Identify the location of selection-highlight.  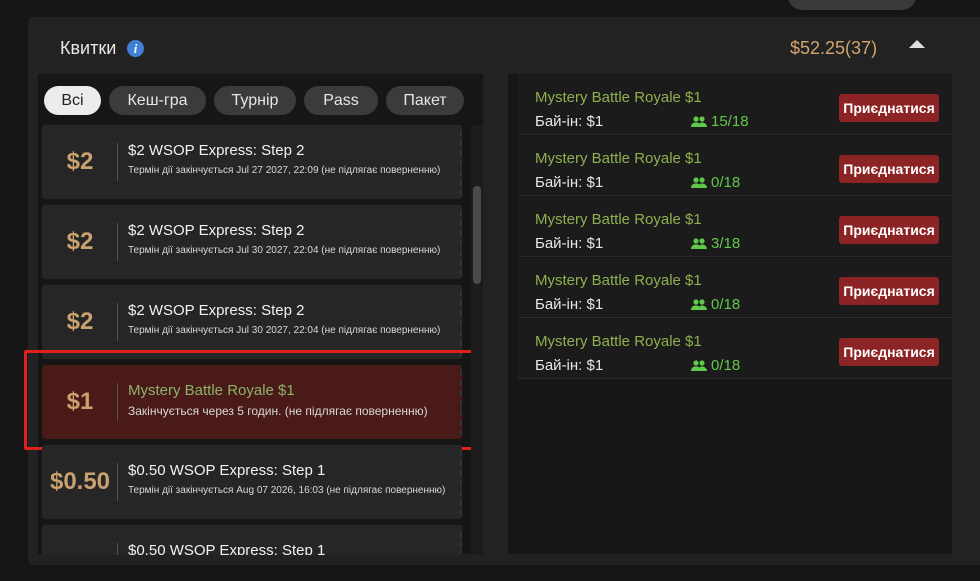
(252, 400).